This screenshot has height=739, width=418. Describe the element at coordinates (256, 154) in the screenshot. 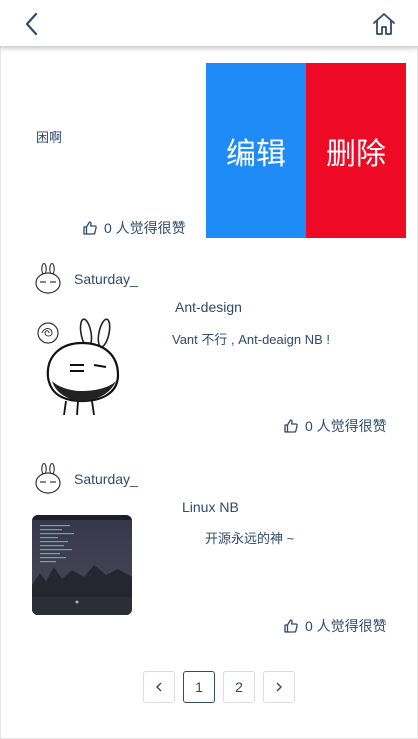

I see `edit-label: 编辑` at that location.